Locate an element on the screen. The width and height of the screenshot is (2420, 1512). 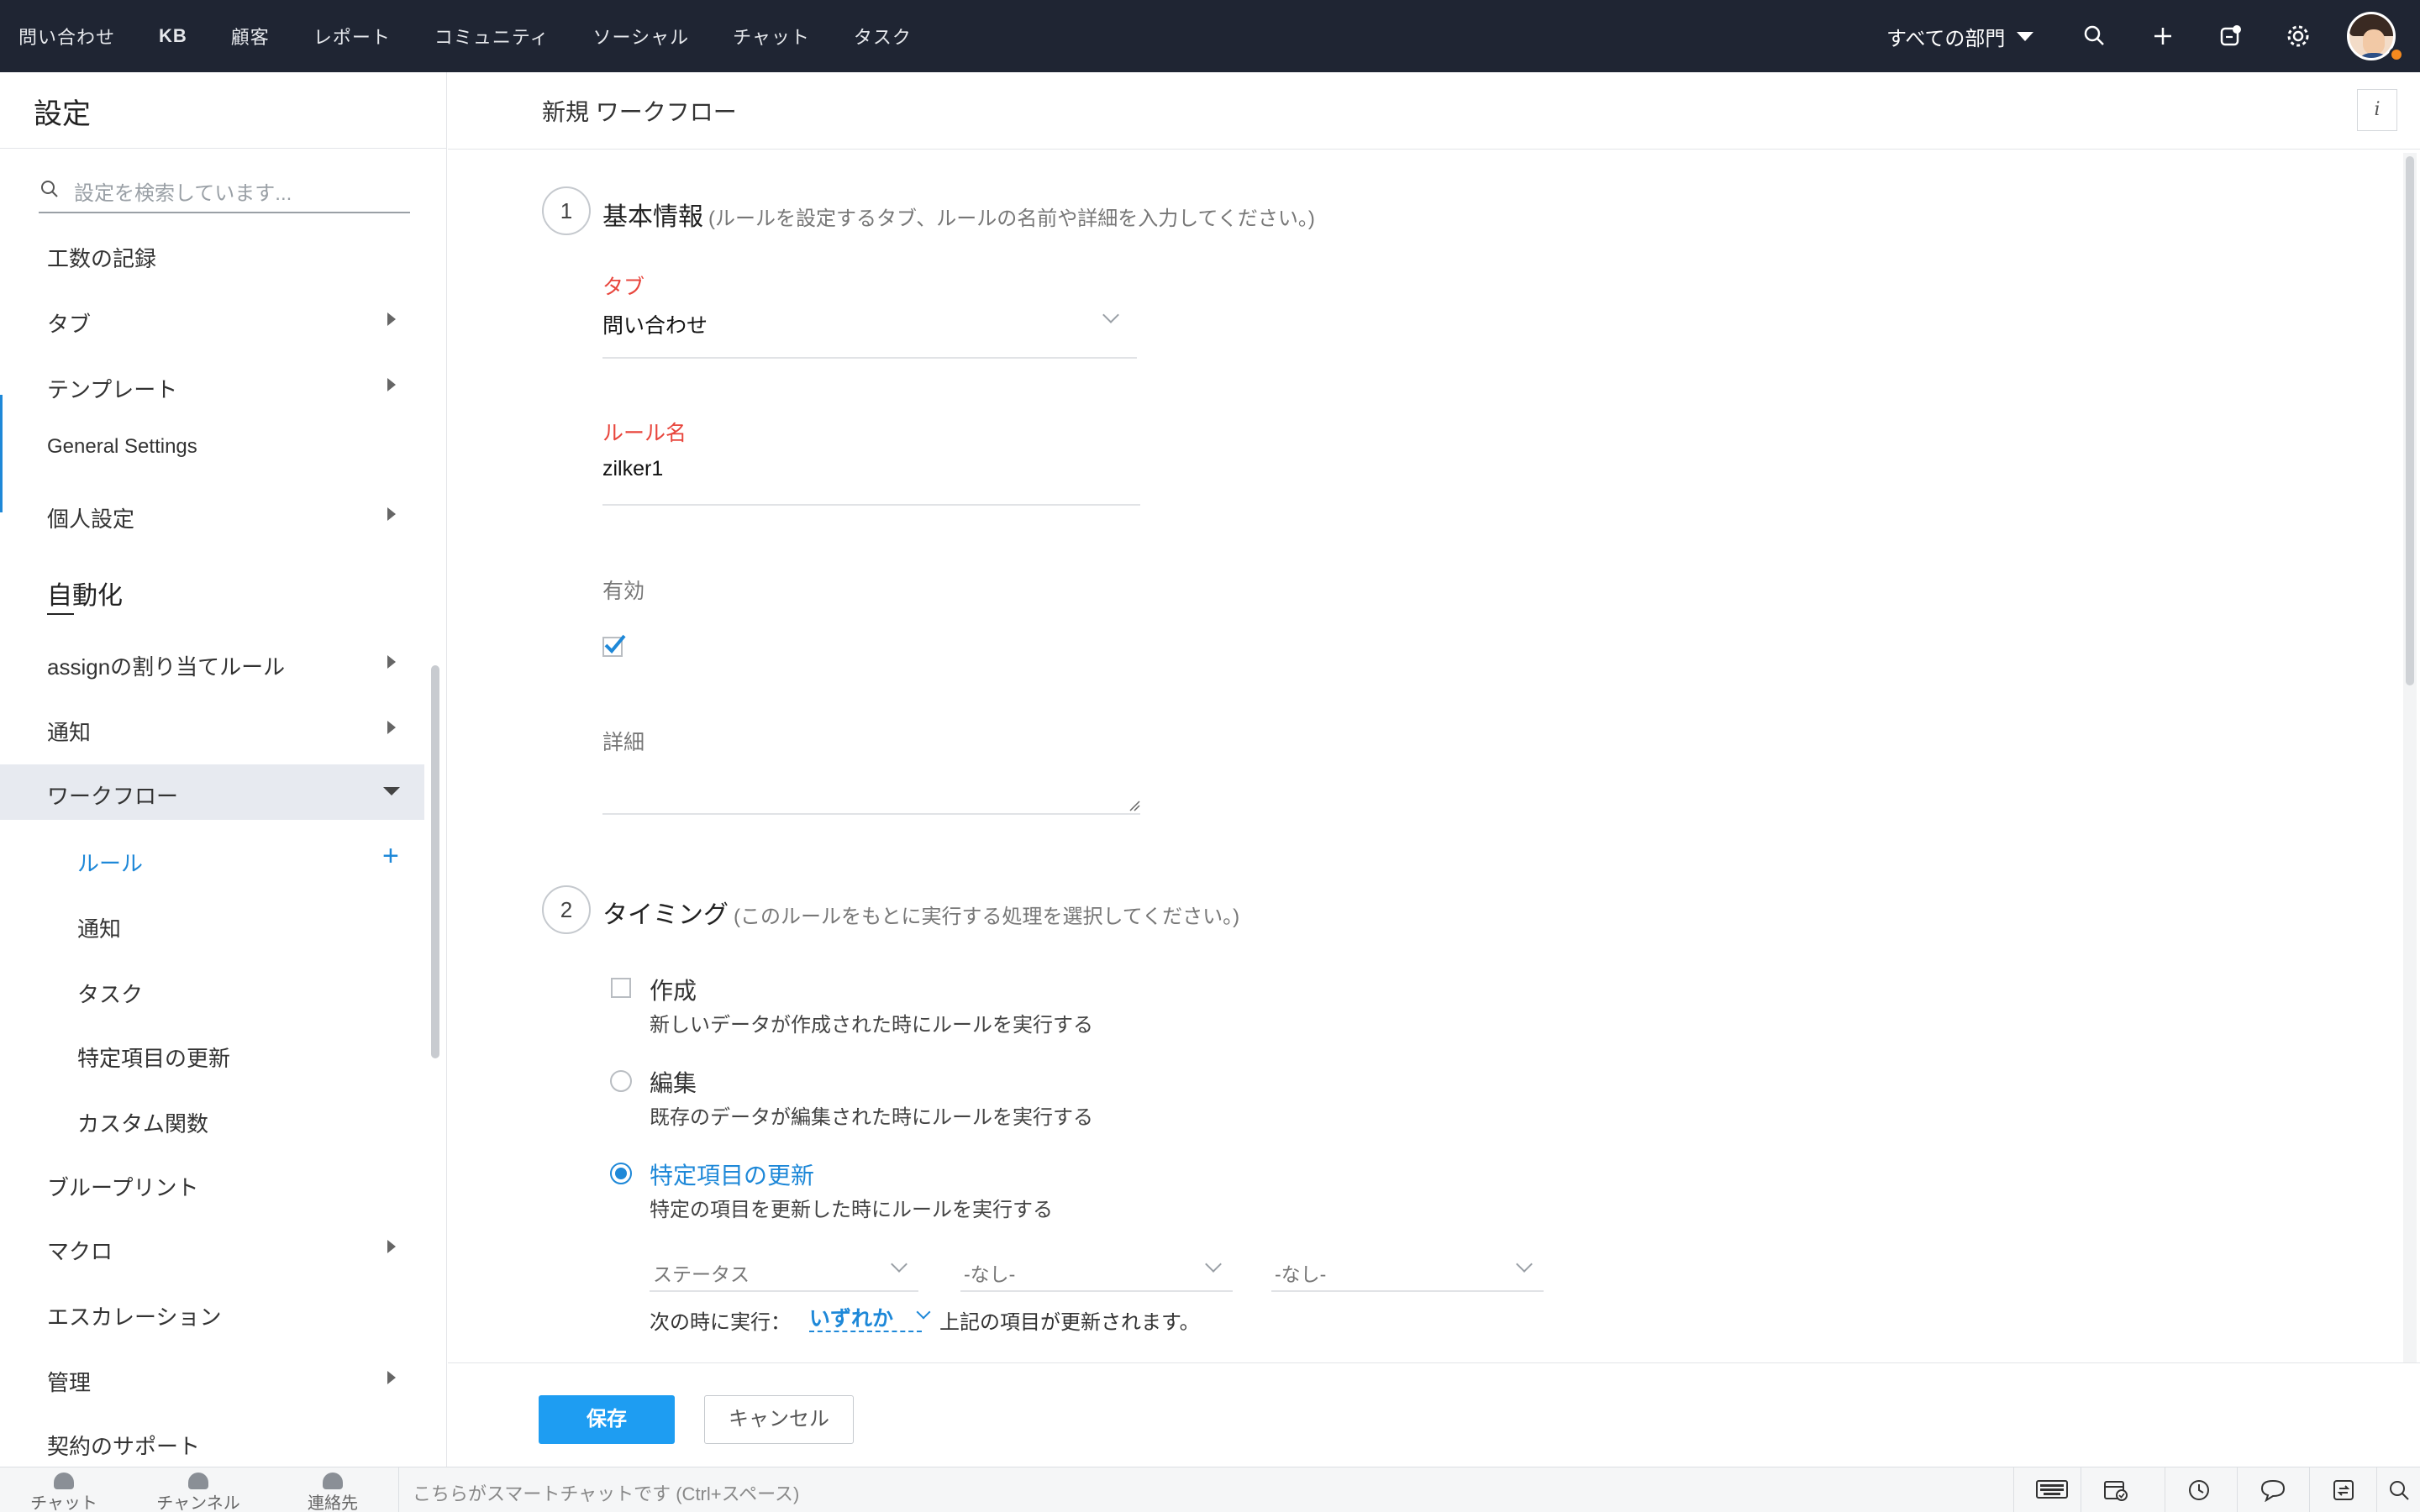
divider is located at coordinates (224, 148).